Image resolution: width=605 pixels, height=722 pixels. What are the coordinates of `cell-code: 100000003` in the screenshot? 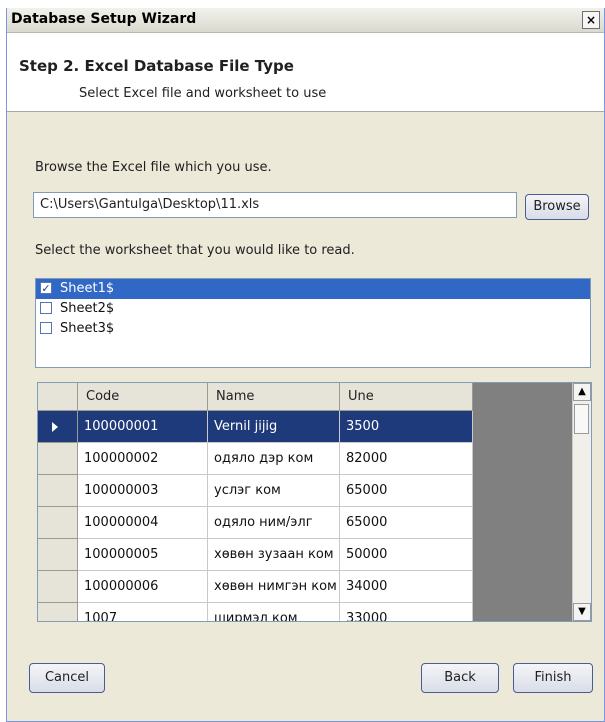 It's located at (143, 491).